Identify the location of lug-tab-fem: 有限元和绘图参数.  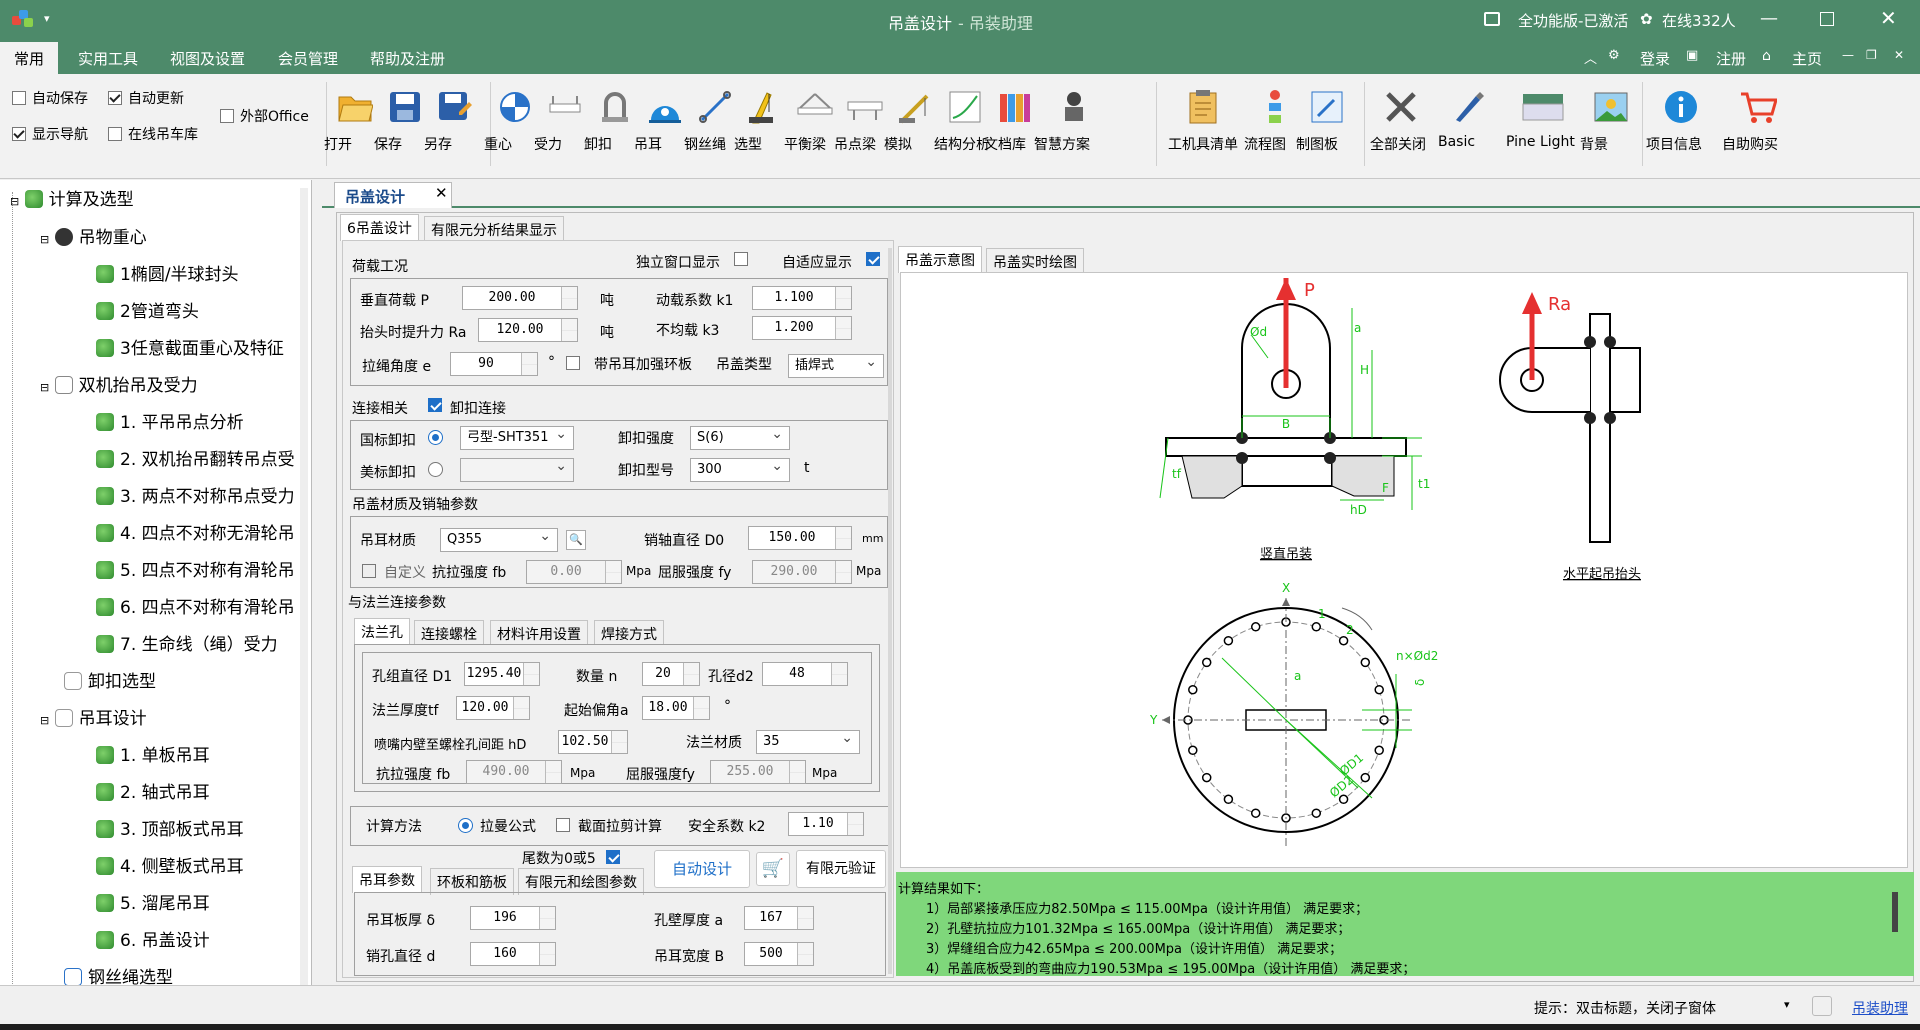
(581, 881).